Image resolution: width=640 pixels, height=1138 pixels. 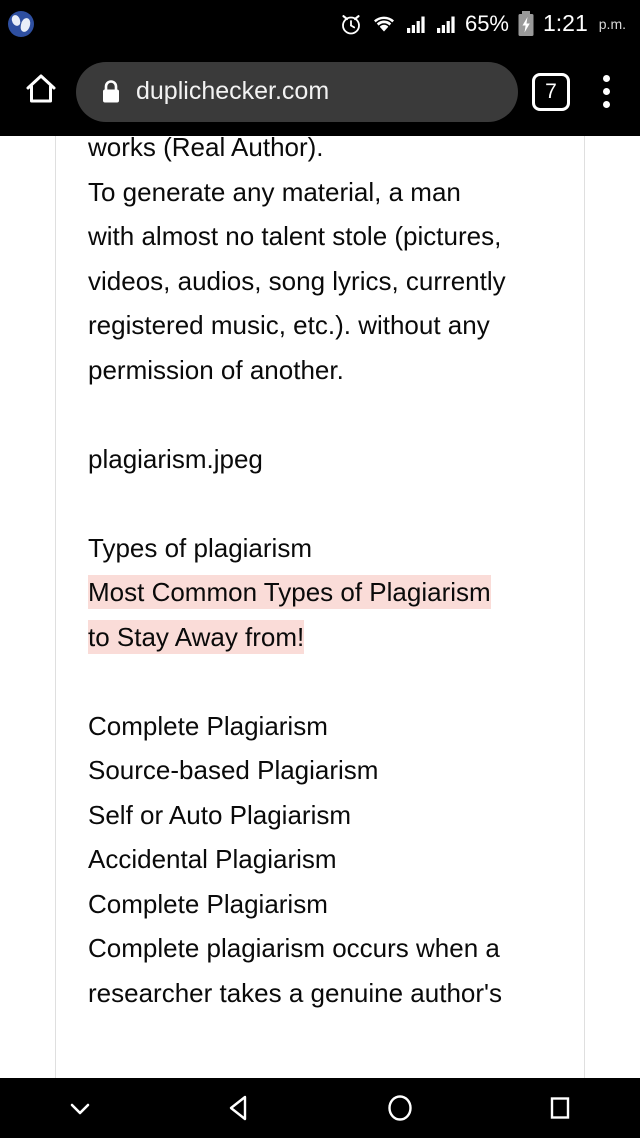 I want to click on text-highlight: to Stay Away from!, so click(x=196, y=636).